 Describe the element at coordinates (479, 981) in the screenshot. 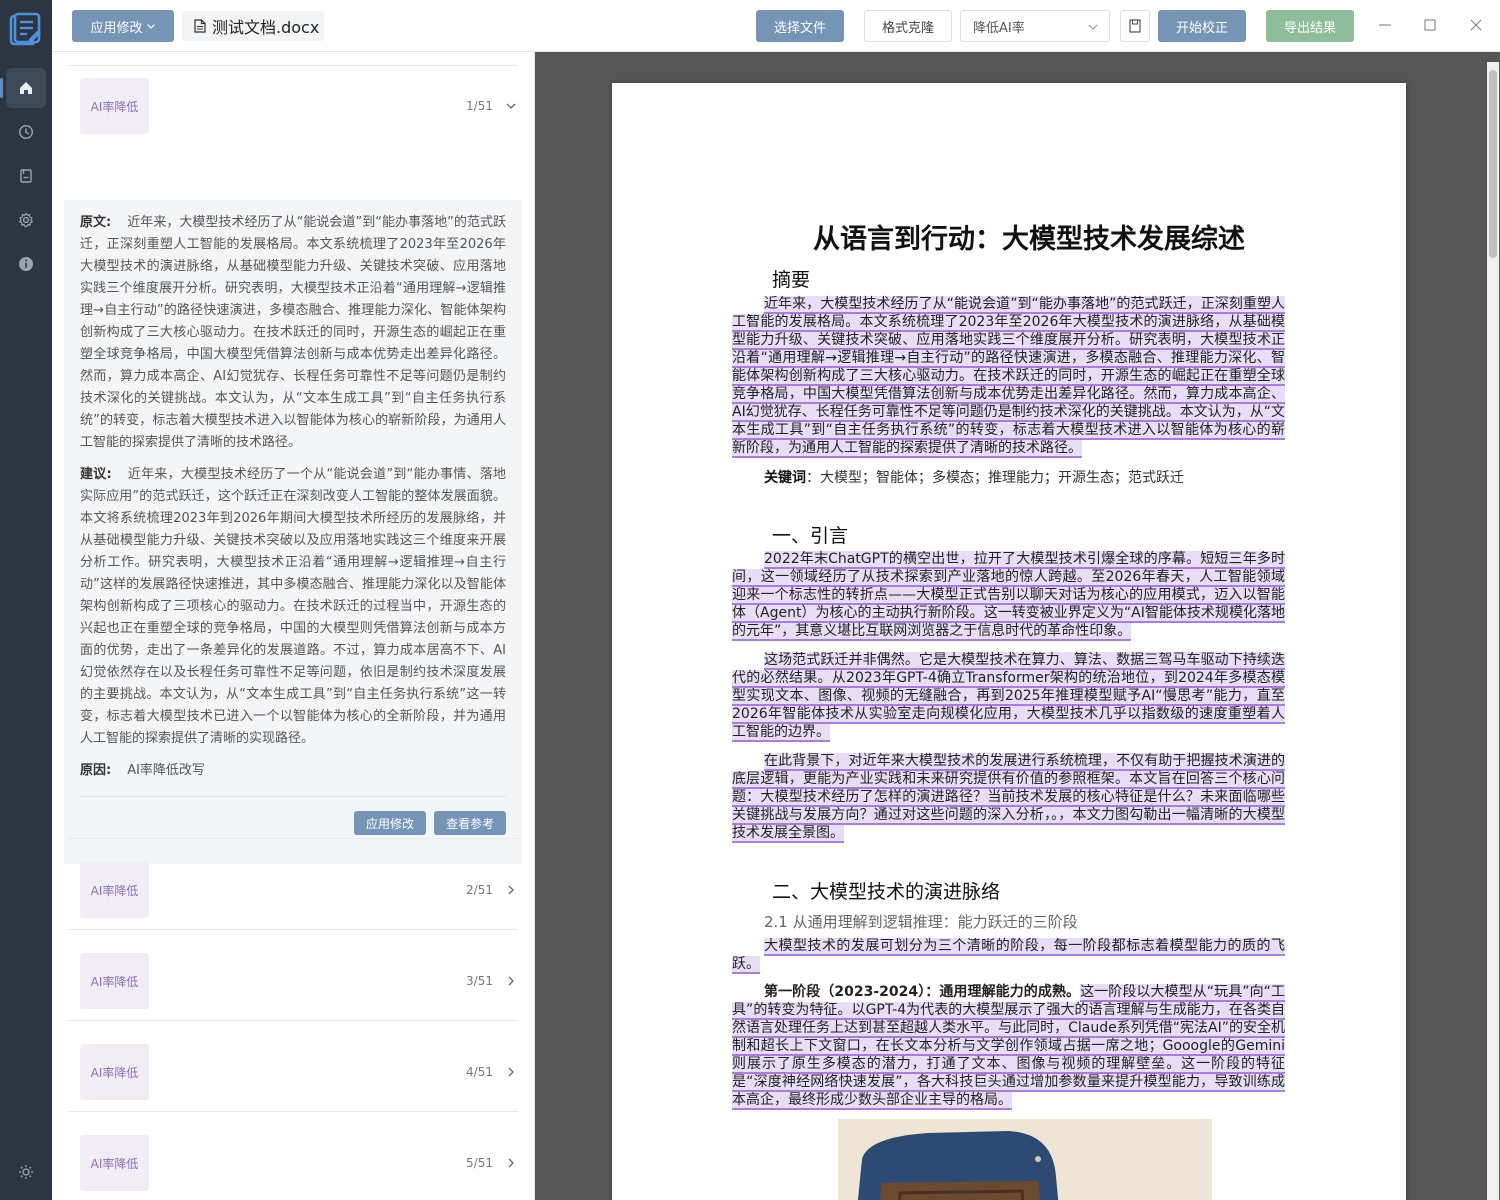

I see `item-count: 3/51` at that location.